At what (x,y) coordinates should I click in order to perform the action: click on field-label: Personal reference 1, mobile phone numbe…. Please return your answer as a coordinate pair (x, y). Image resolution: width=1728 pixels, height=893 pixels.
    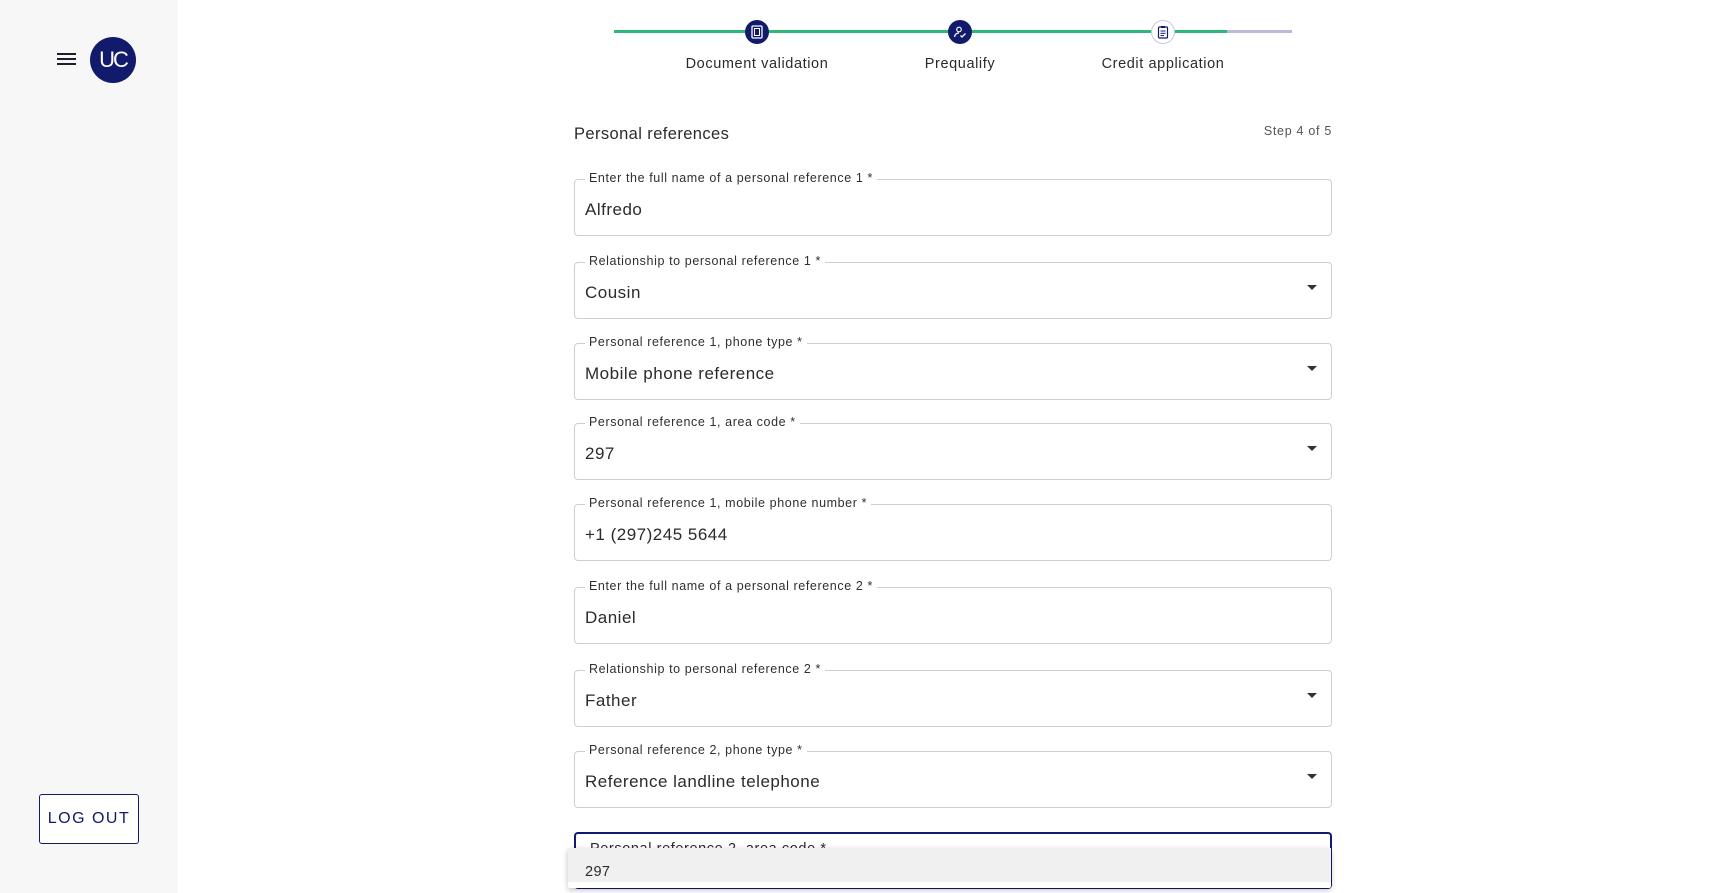
    Looking at the image, I should click on (728, 503).